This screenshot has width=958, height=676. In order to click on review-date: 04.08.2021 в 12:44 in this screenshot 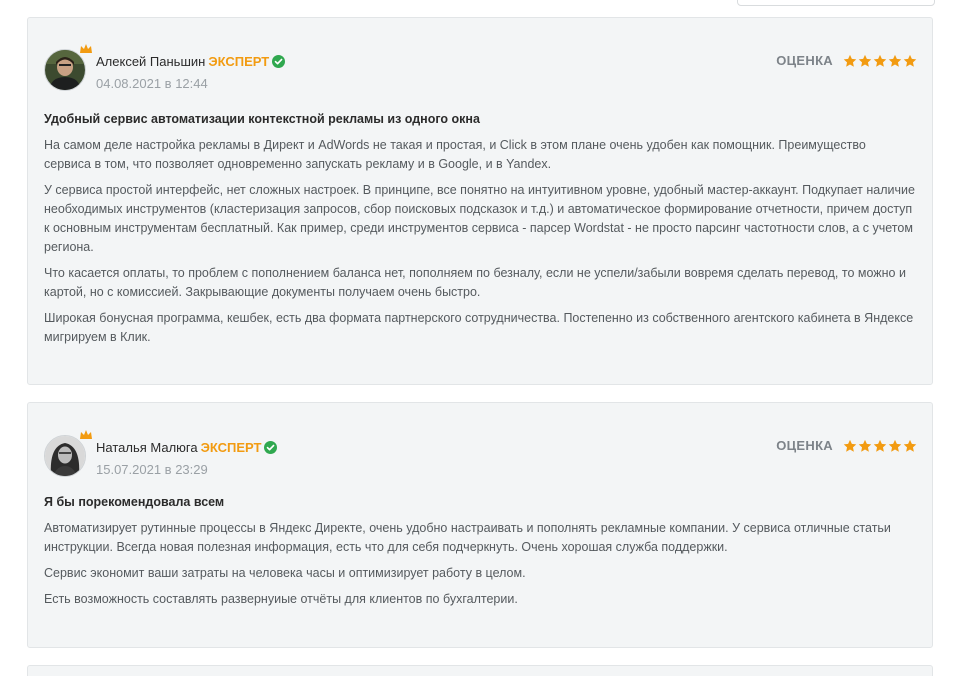, I will do `click(152, 83)`.